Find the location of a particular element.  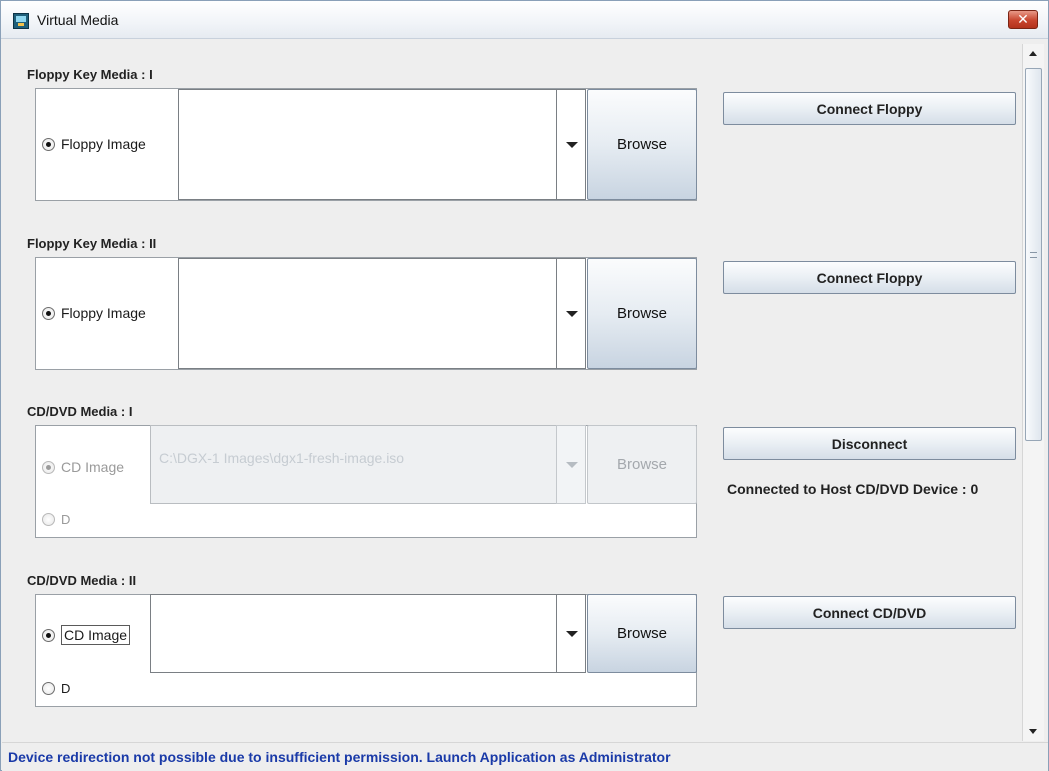

virtual-media-app-icon is located at coordinates (21, 21).